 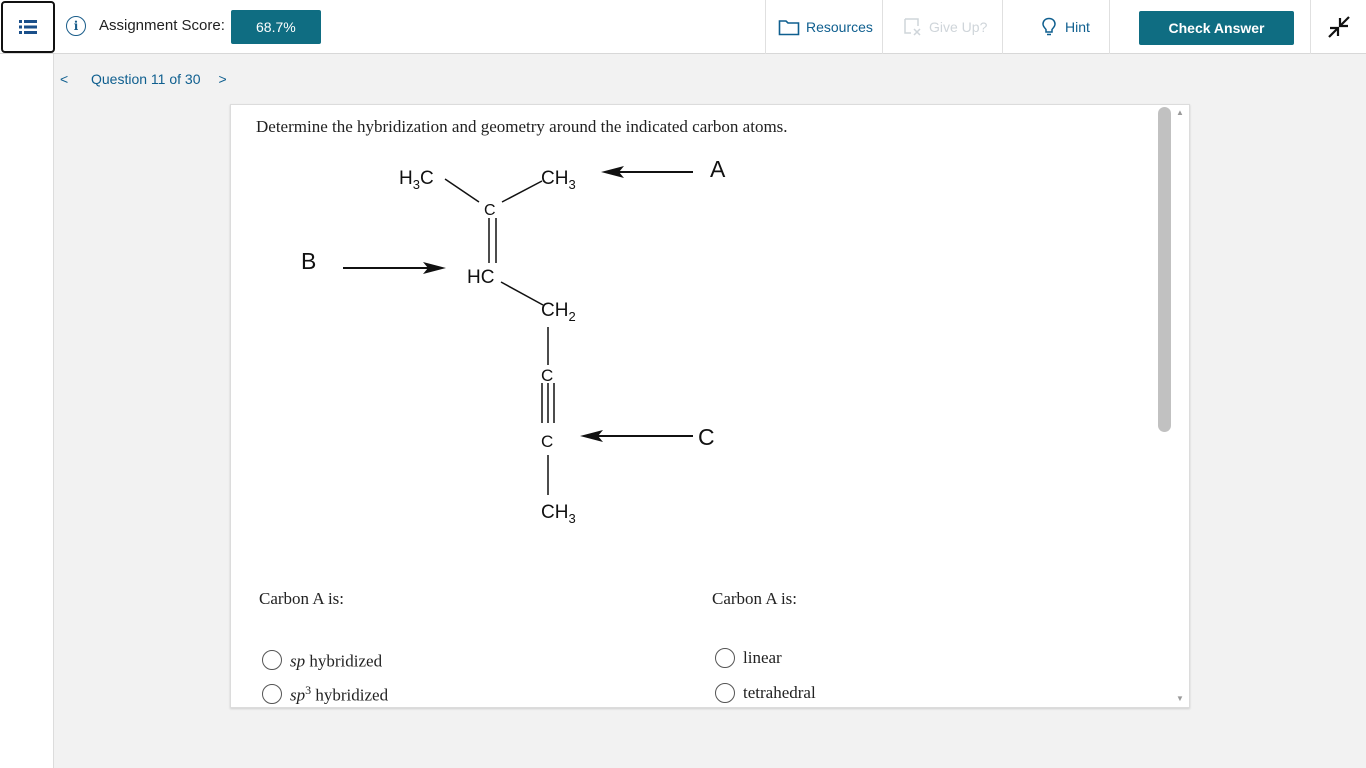 What do you see at coordinates (162, 25) in the screenshot?
I see `assignment-score-label: Assignment Score:` at bounding box center [162, 25].